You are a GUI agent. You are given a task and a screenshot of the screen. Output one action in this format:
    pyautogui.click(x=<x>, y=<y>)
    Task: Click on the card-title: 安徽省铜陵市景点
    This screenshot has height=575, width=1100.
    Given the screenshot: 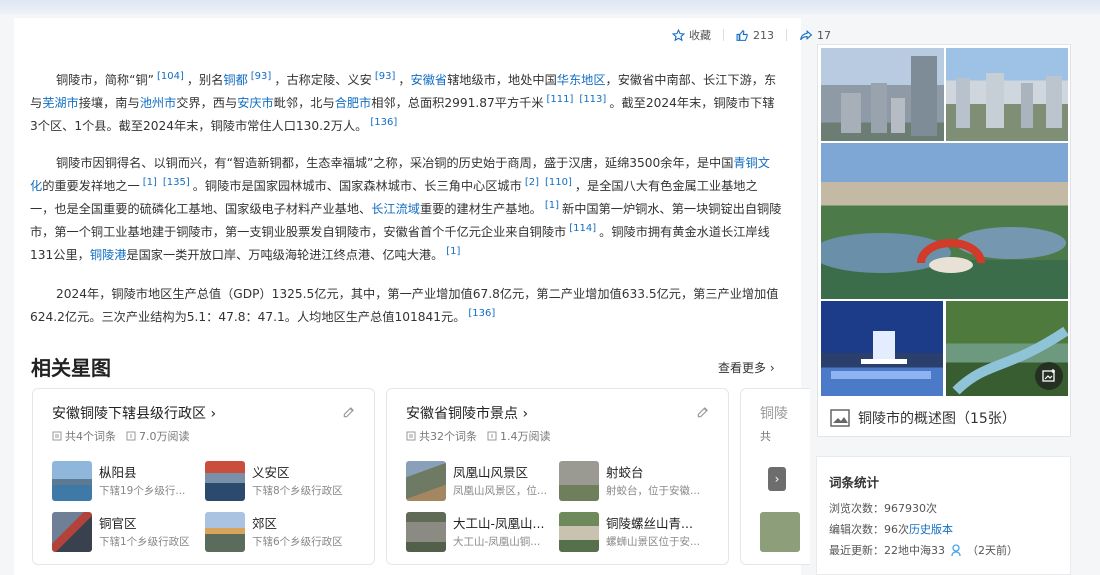 What is the action you would take?
    pyautogui.click(x=462, y=414)
    